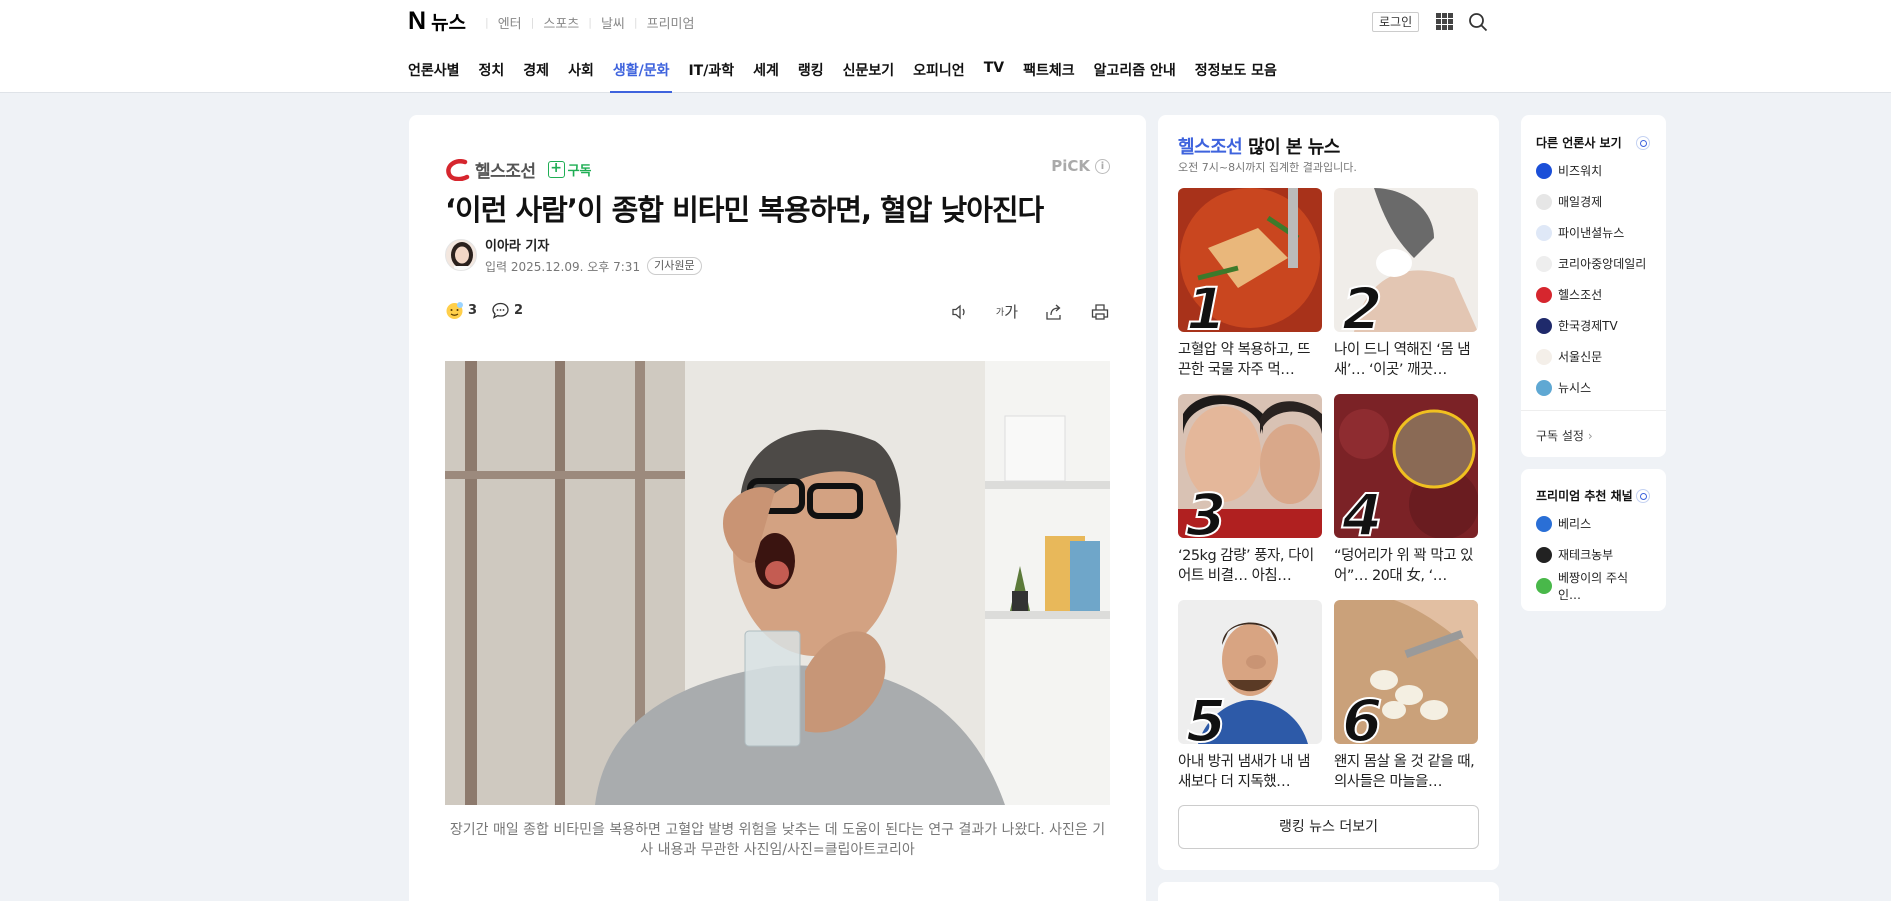 The height and width of the screenshot is (901, 1891). What do you see at coordinates (711, 76) in the screenshot?
I see `nav-tab-it-science: IT/과학` at bounding box center [711, 76].